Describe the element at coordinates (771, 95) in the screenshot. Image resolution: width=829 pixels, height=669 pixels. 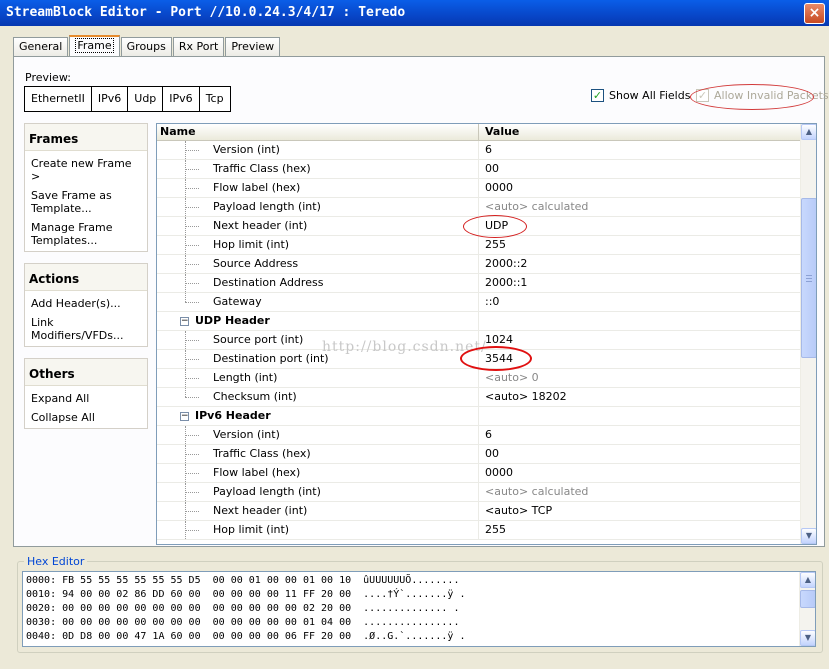
I see `allow-invalid-packets-label: Allow Invalid Packets` at that location.